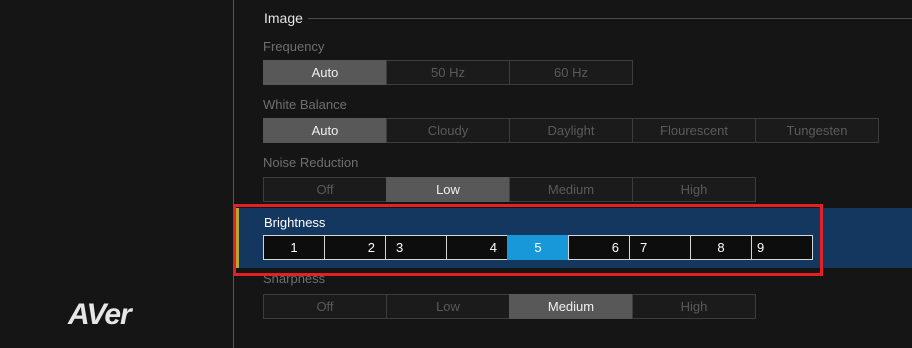 The height and width of the screenshot is (348, 912). What do you see at coordinates (448, 306) in the screenshot?
I see `sharpness-option-low: Low` at bounding box center [448, 306].